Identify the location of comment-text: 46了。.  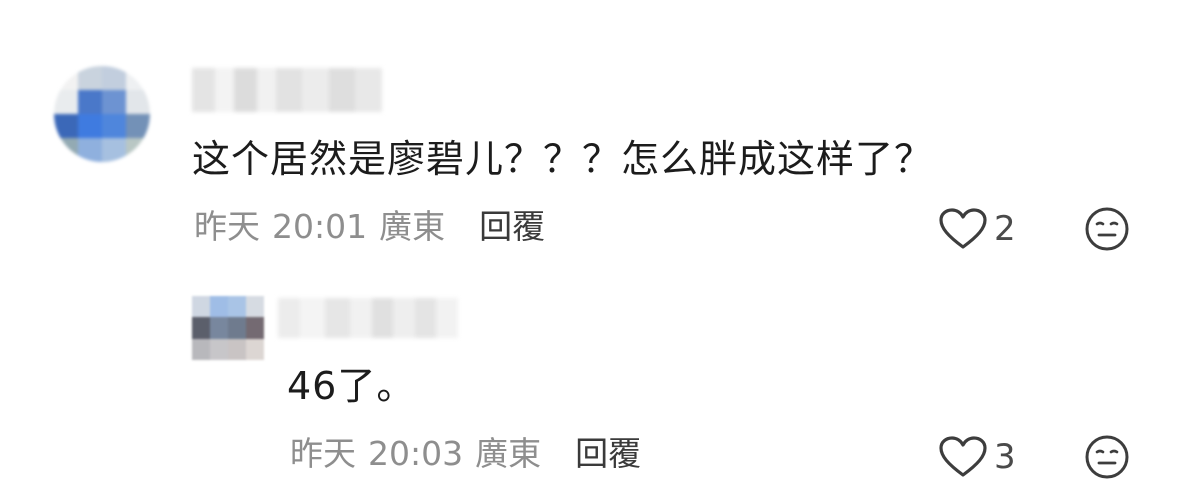
(351, 386).